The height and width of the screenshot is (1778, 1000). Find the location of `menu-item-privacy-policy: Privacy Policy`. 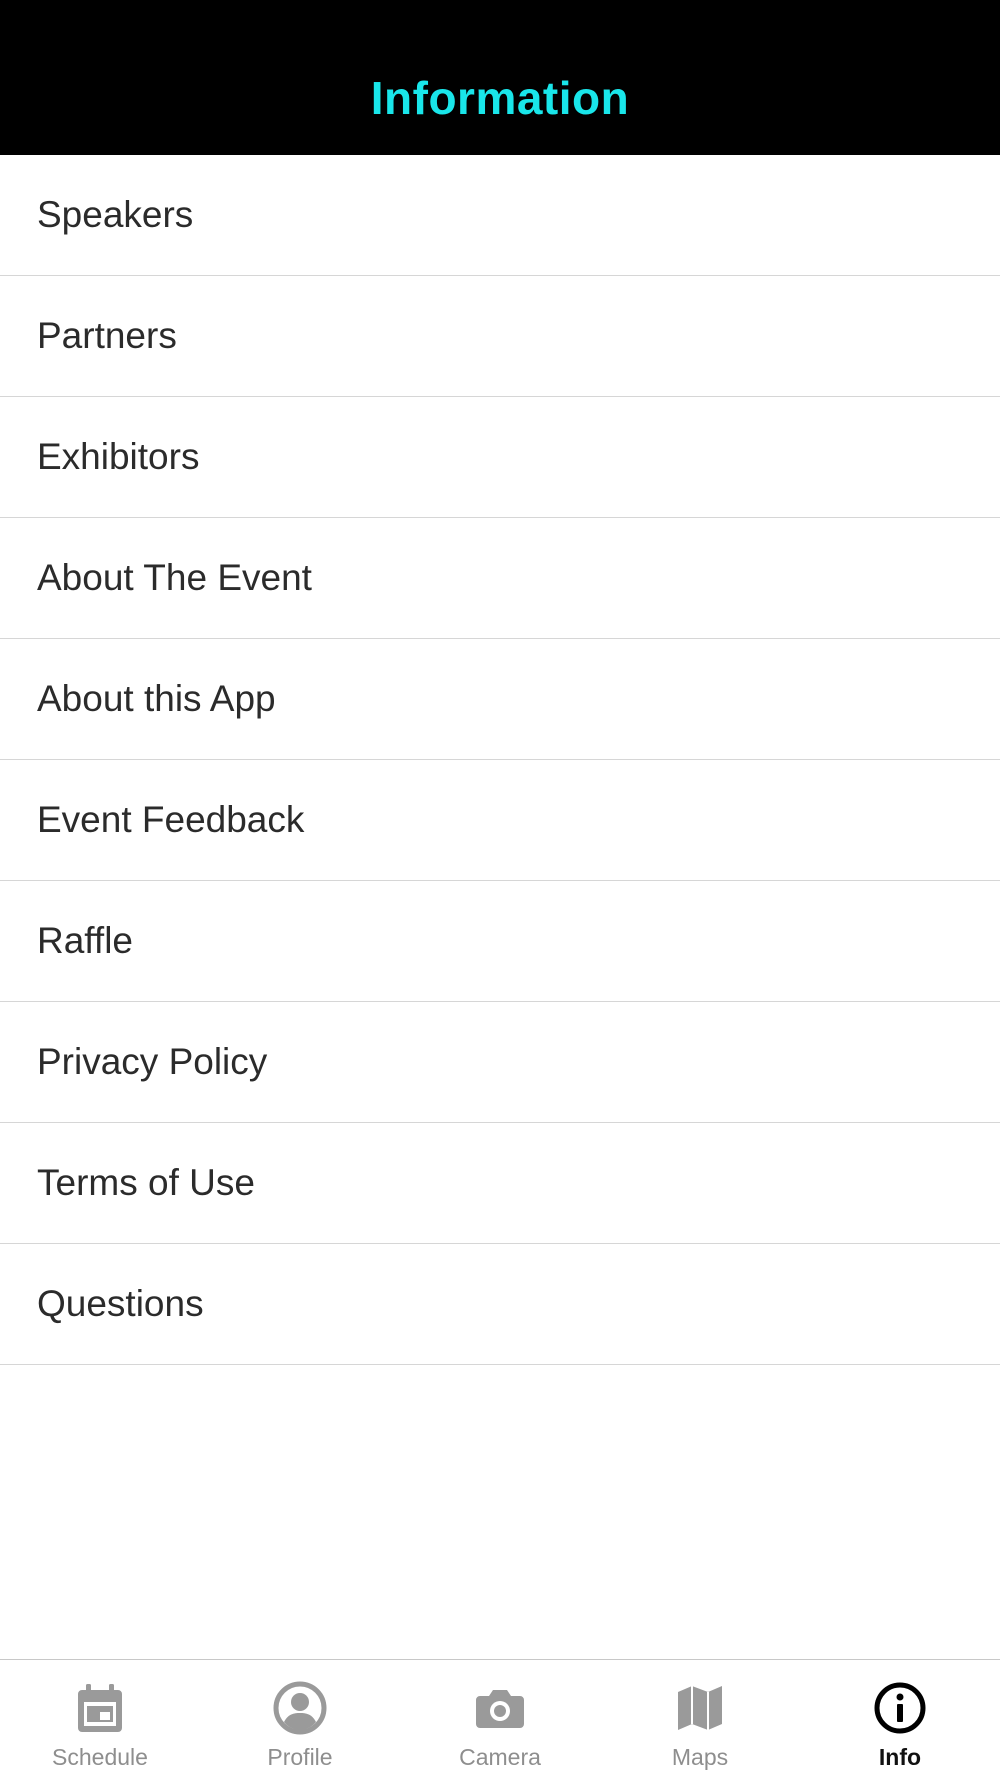

menu-item-privacy-policy: Privacy Policy is located at coordinates (500, 1062).